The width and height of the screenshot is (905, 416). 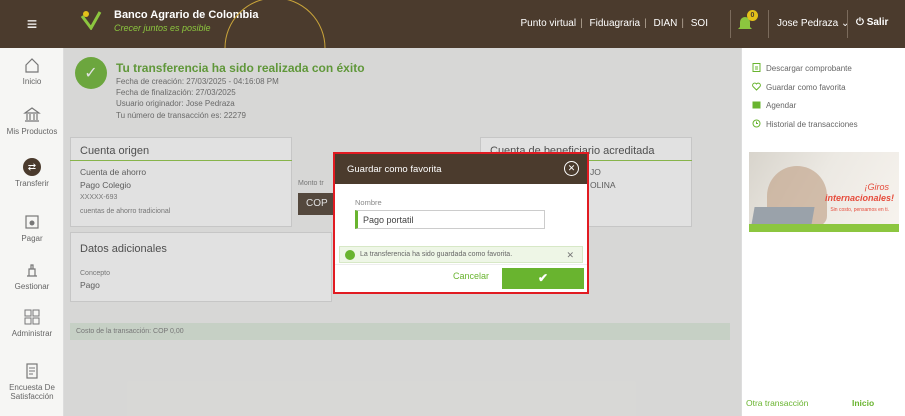 I want to click on sidebar-item-label: Inicio, so click(x=32, y=81).